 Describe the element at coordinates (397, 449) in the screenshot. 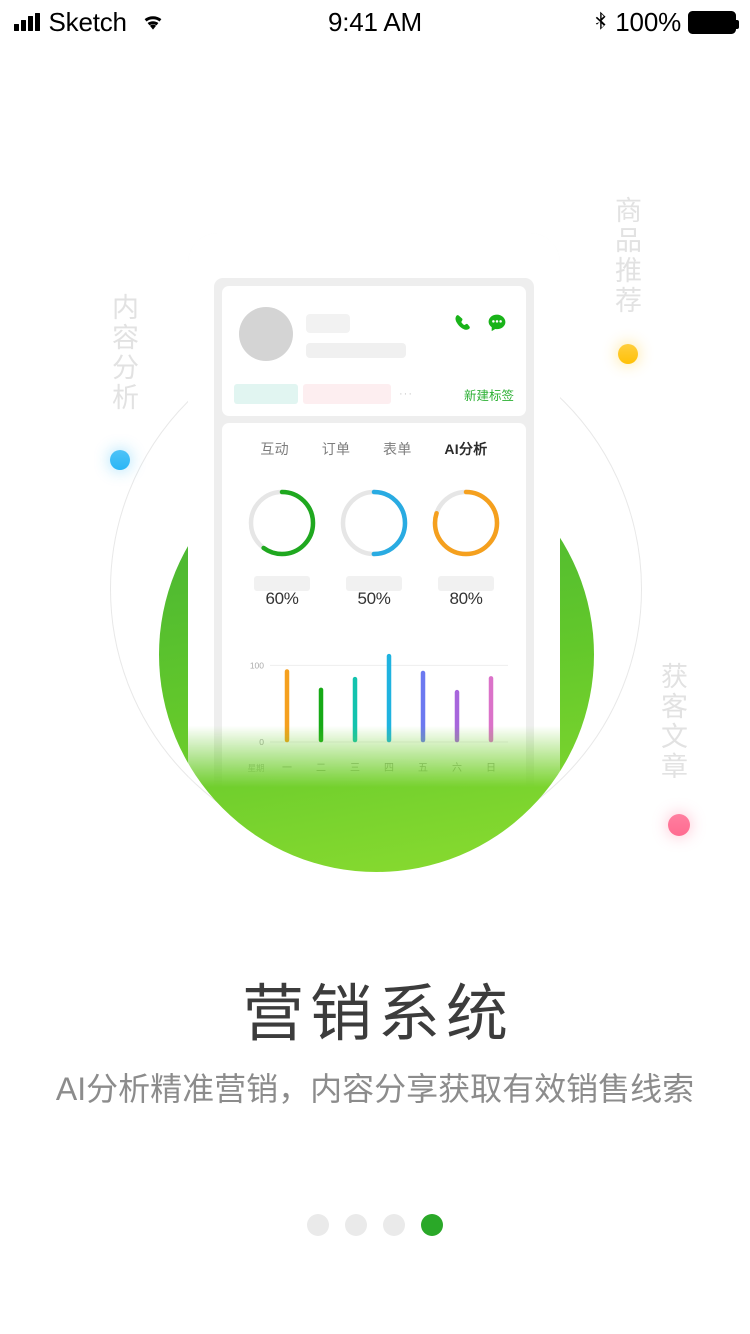

I see `tab-forms: 表单` at that location.